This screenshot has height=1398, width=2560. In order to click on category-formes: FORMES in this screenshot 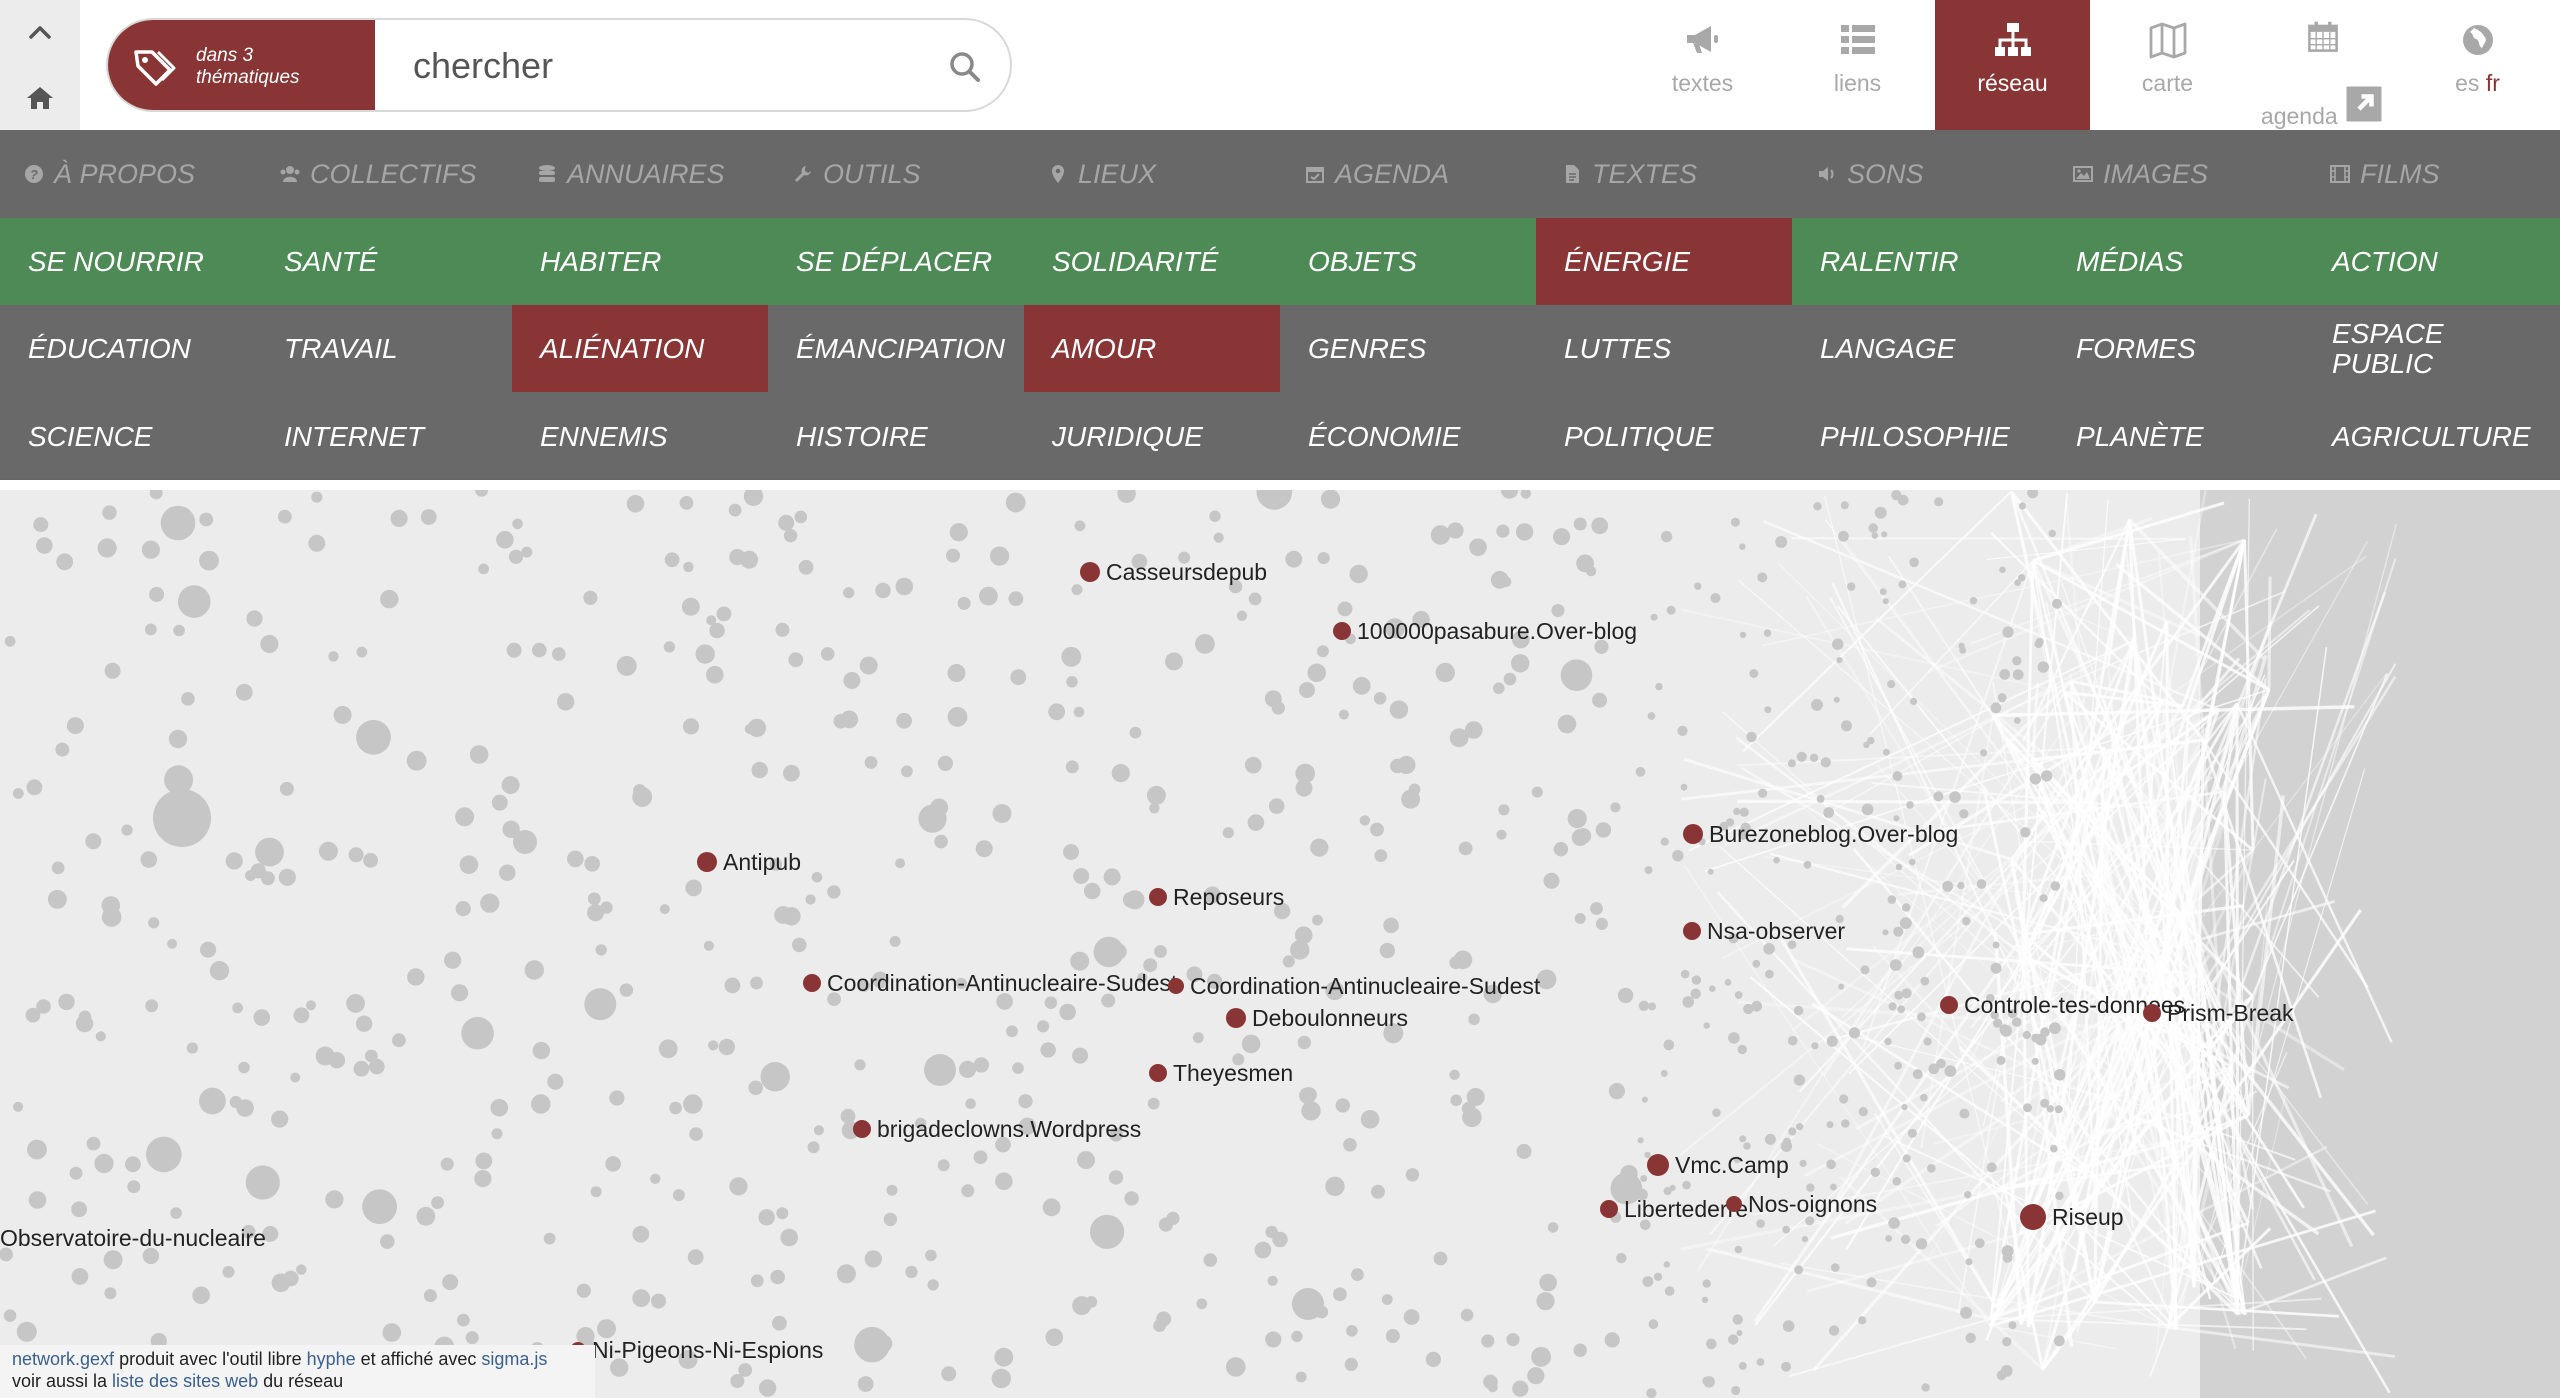, I will do `click(2176, 348)`.